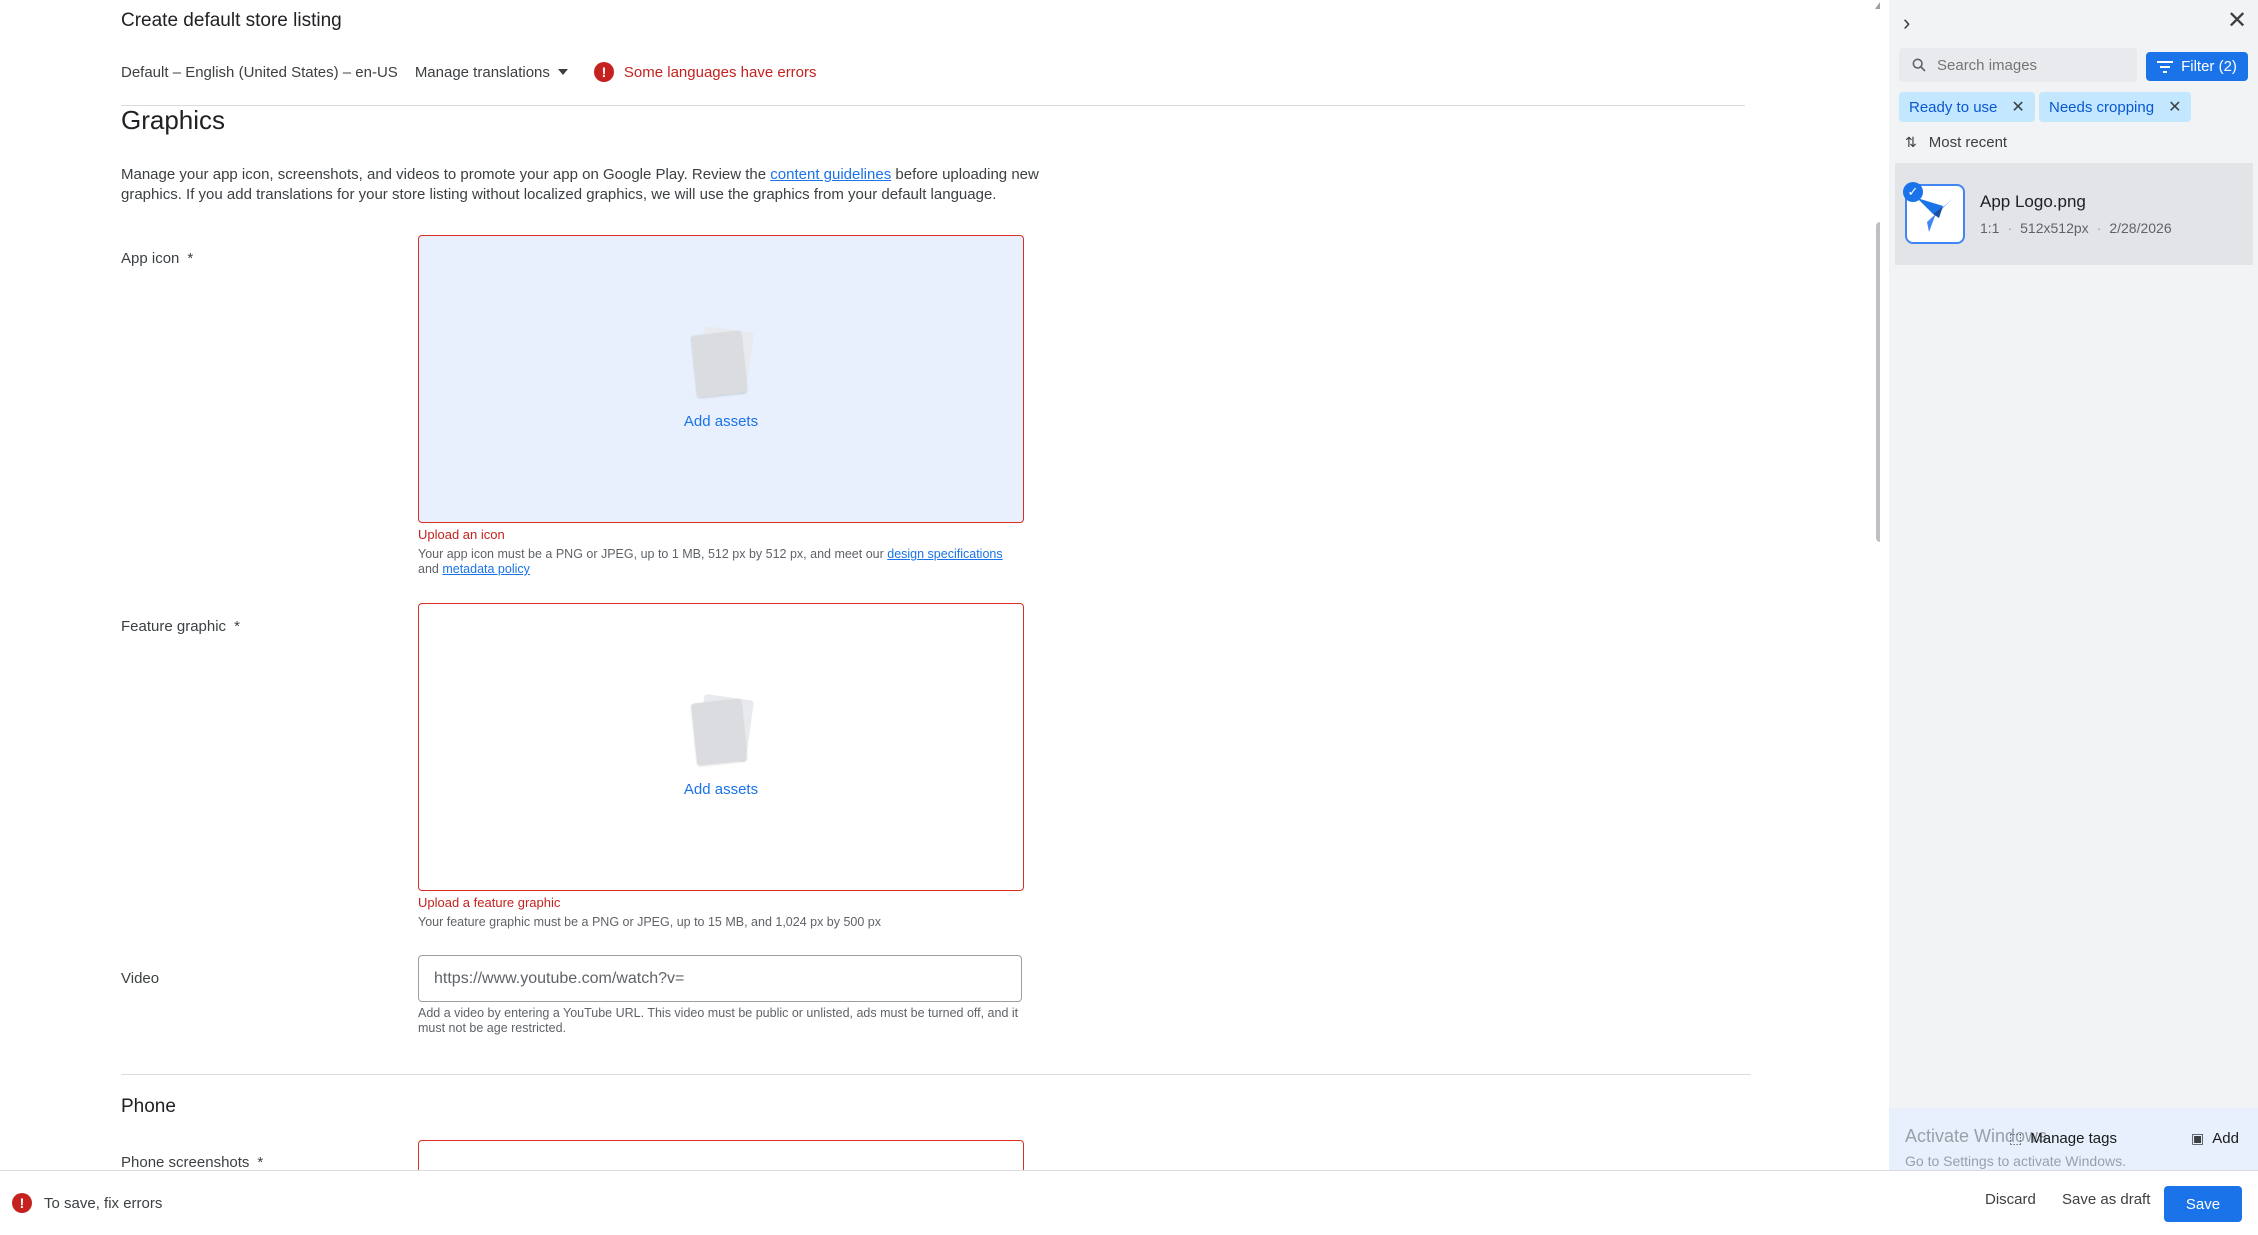 This screenshot has width=2258, height=1235. I want to click on save-as-draft-button: Save as draft, so click(2106, 1199).